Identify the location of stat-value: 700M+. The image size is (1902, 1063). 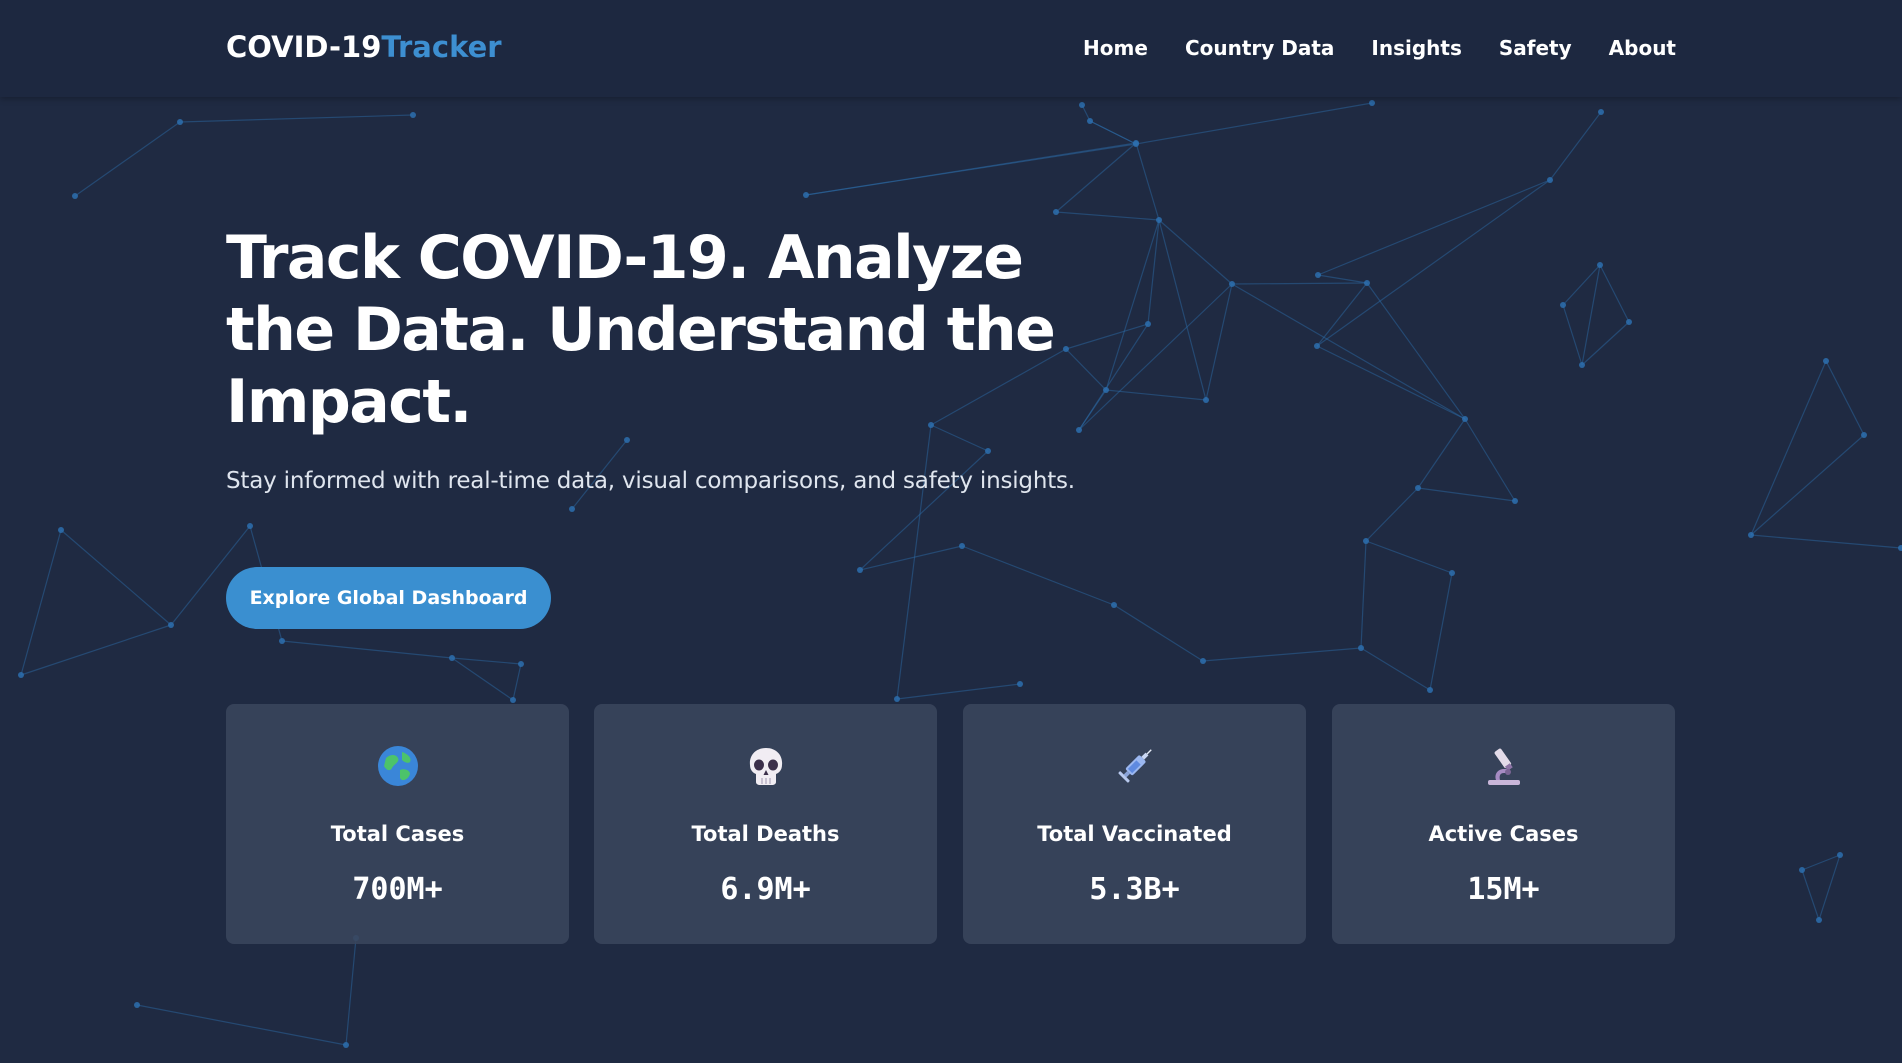
(397, 889).